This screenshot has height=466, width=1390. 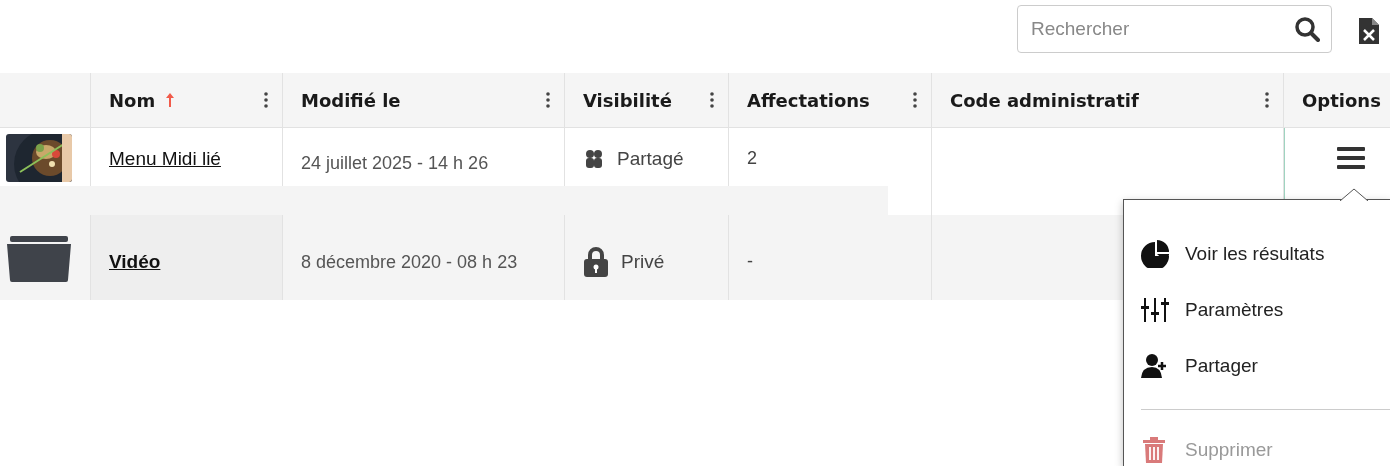 I want to click on search-field: Rechercher, so click(x=1174, y=29).